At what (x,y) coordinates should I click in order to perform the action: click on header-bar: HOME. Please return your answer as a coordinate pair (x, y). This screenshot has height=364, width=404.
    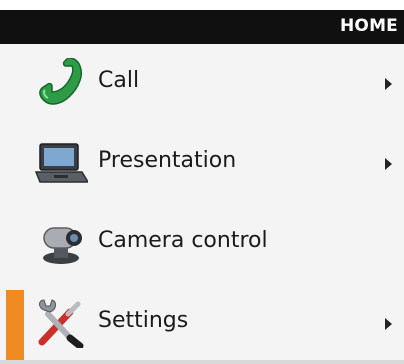
    Looking at the image, I should click on (202, 27).